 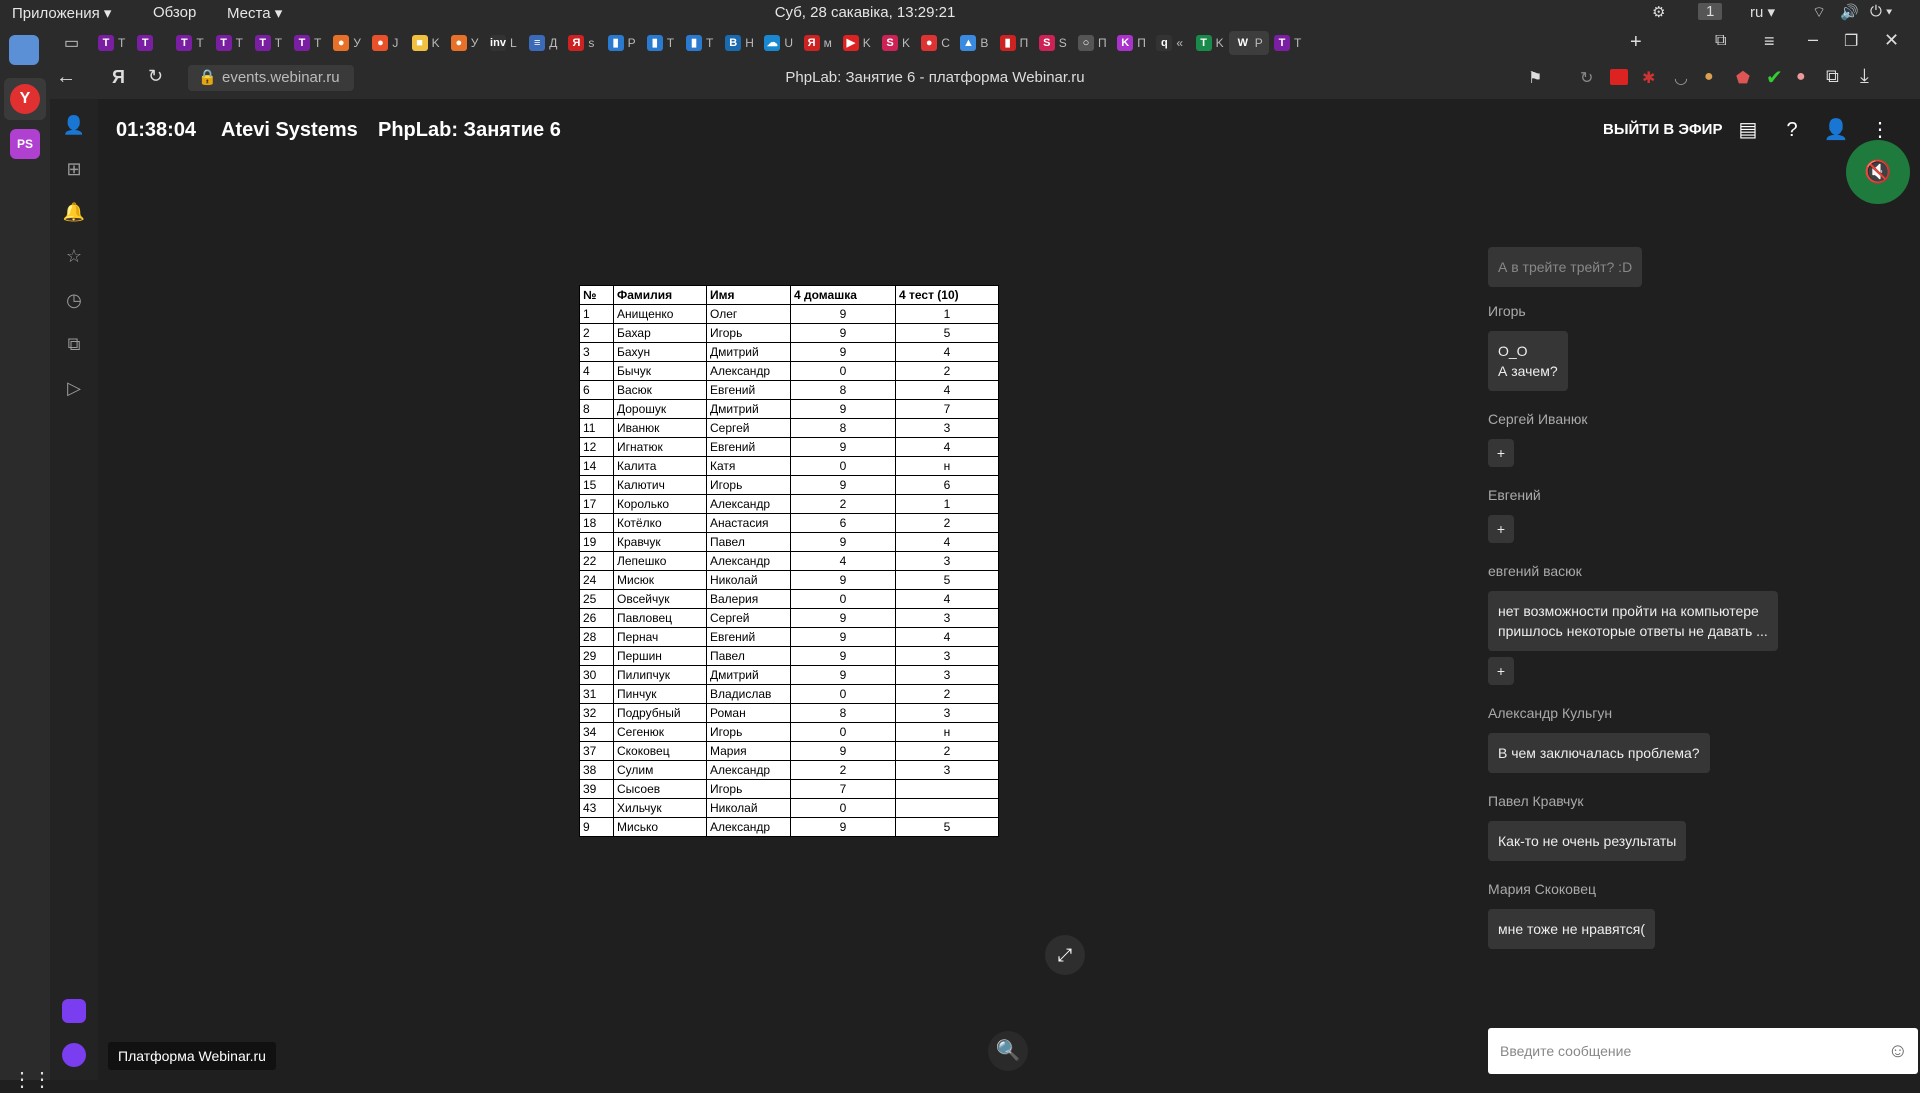 I want to click on browser-tab: ▮ П, so click(x=1014, y=43).